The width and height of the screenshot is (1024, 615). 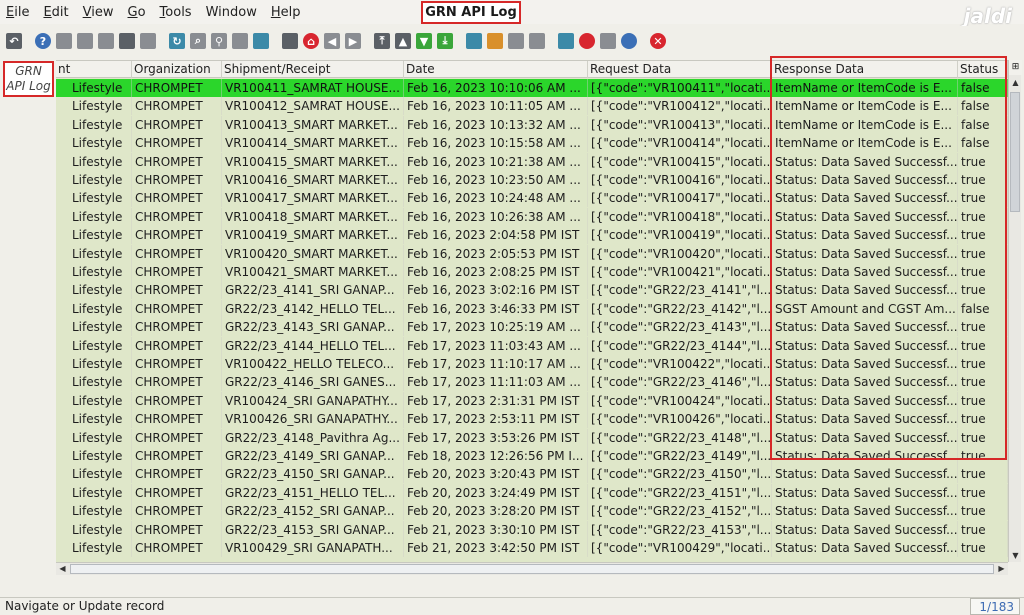 What do you see at coordinates (290, 41) in the screenshot?
I see `history-icon` at bounding box center [290, 41].